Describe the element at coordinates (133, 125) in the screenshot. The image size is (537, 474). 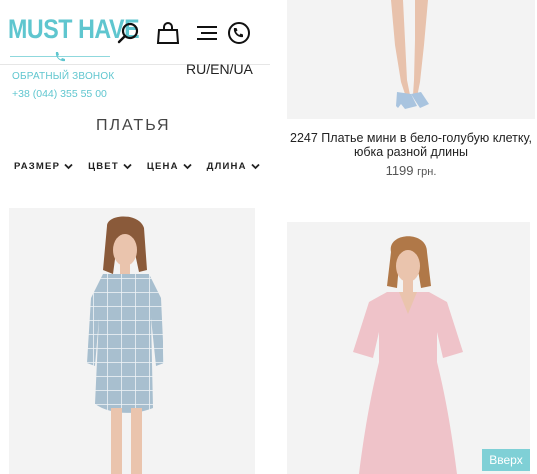
I see `page-title: ПЛАТЬЯ` at that location.